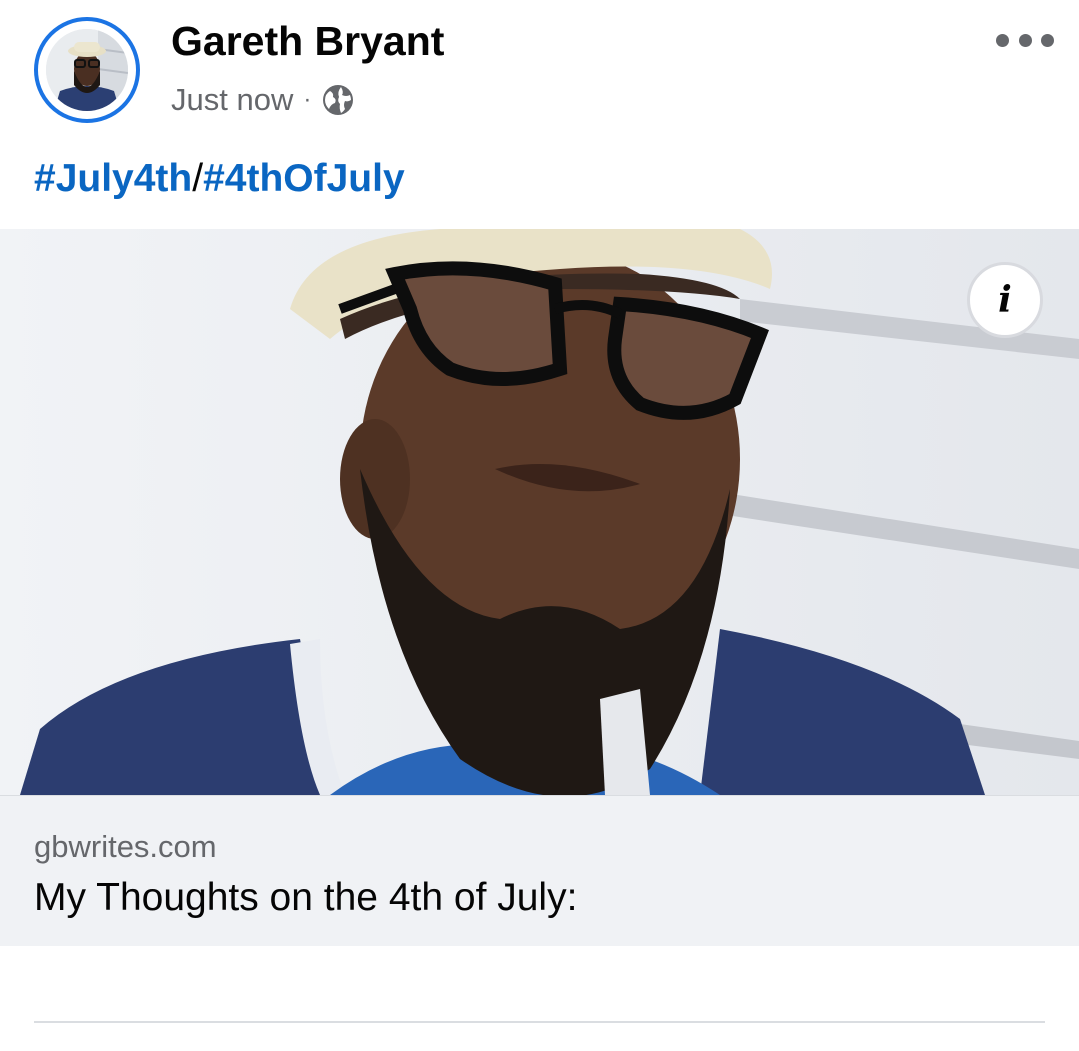 Image resolution: width=1079 pixels, height=1051 pixels. I want to click on post-meta: Just now ·, so click(263, 100).